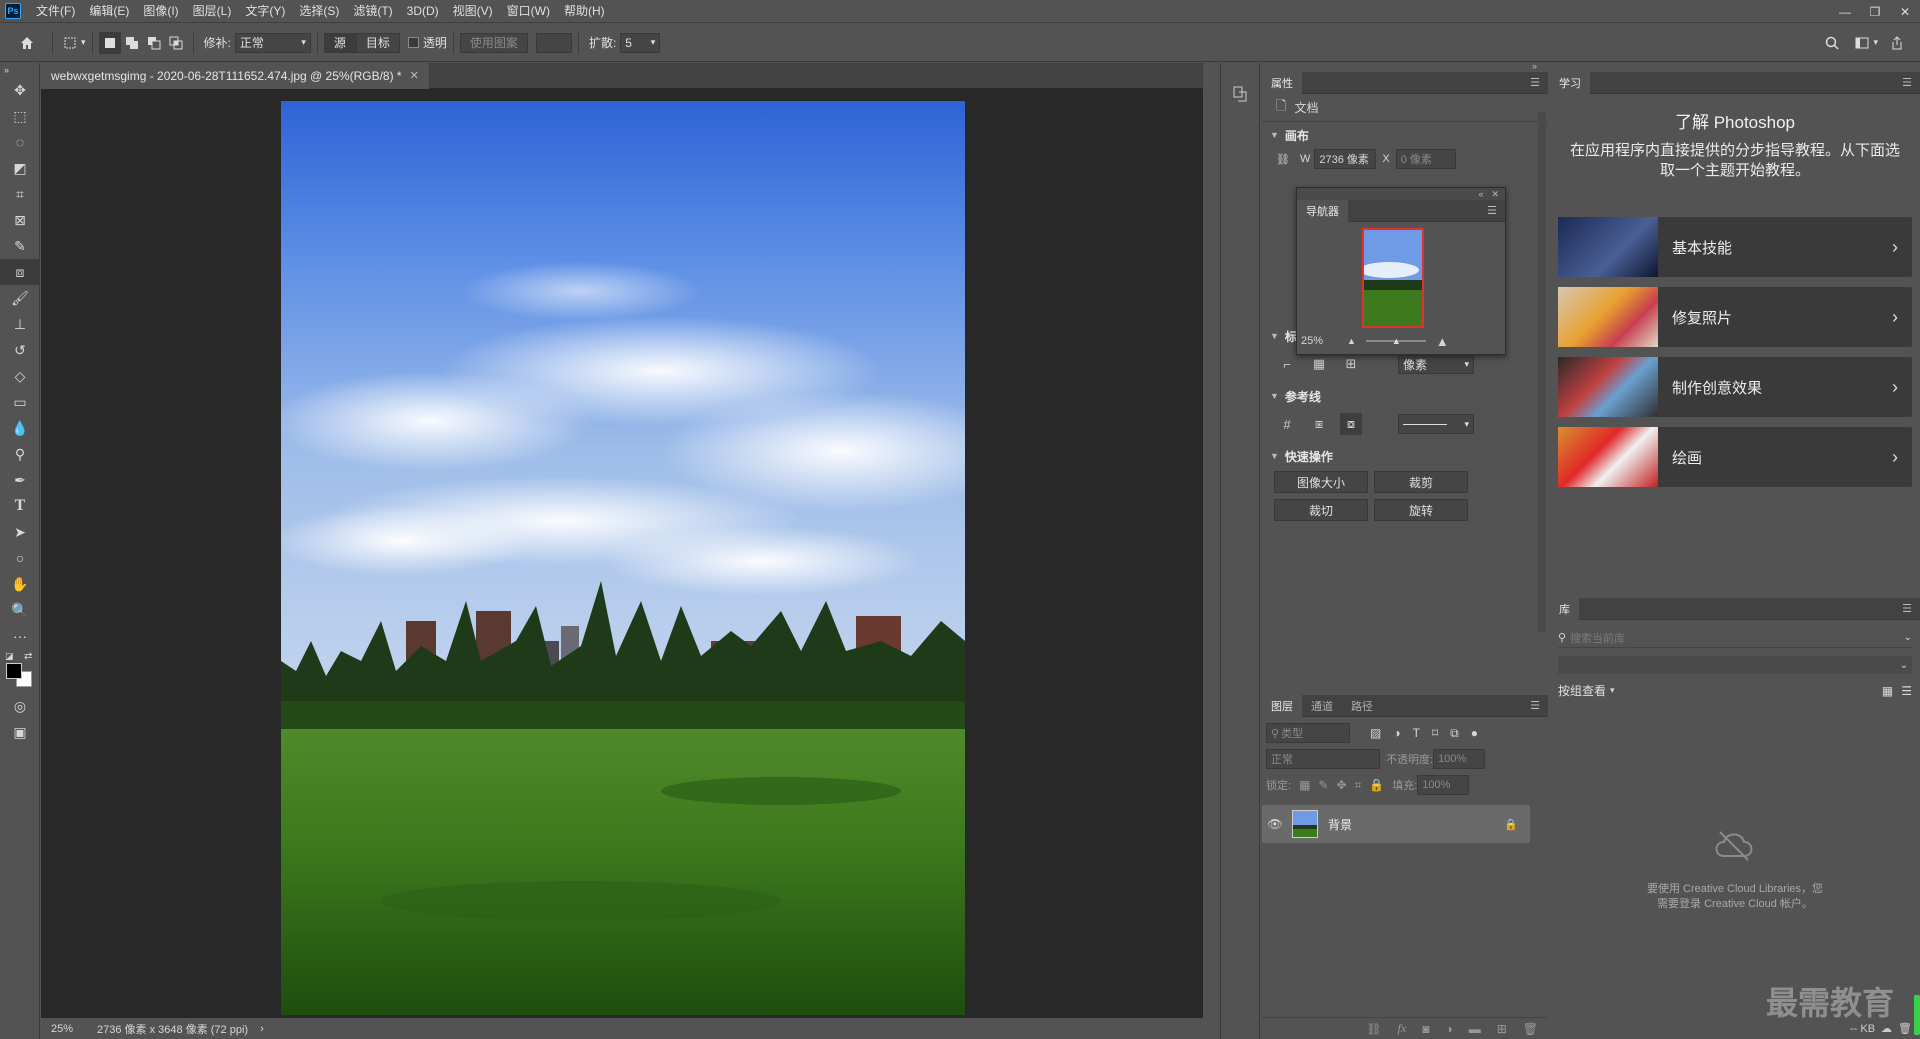  I want to click on zoom-tool-icon: 🔍, so click(20, 610).